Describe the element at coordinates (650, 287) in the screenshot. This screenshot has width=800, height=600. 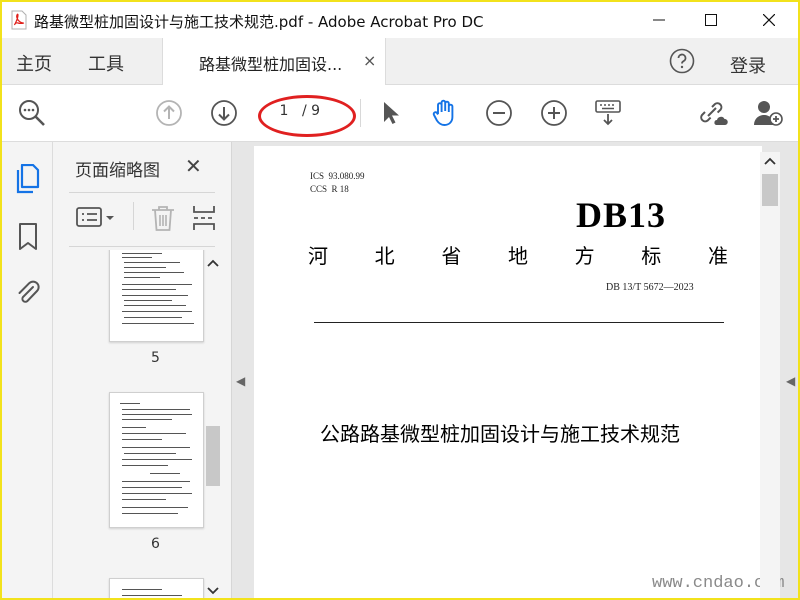
I see `standard-number: DB 13/T 5672—2023` at that location.